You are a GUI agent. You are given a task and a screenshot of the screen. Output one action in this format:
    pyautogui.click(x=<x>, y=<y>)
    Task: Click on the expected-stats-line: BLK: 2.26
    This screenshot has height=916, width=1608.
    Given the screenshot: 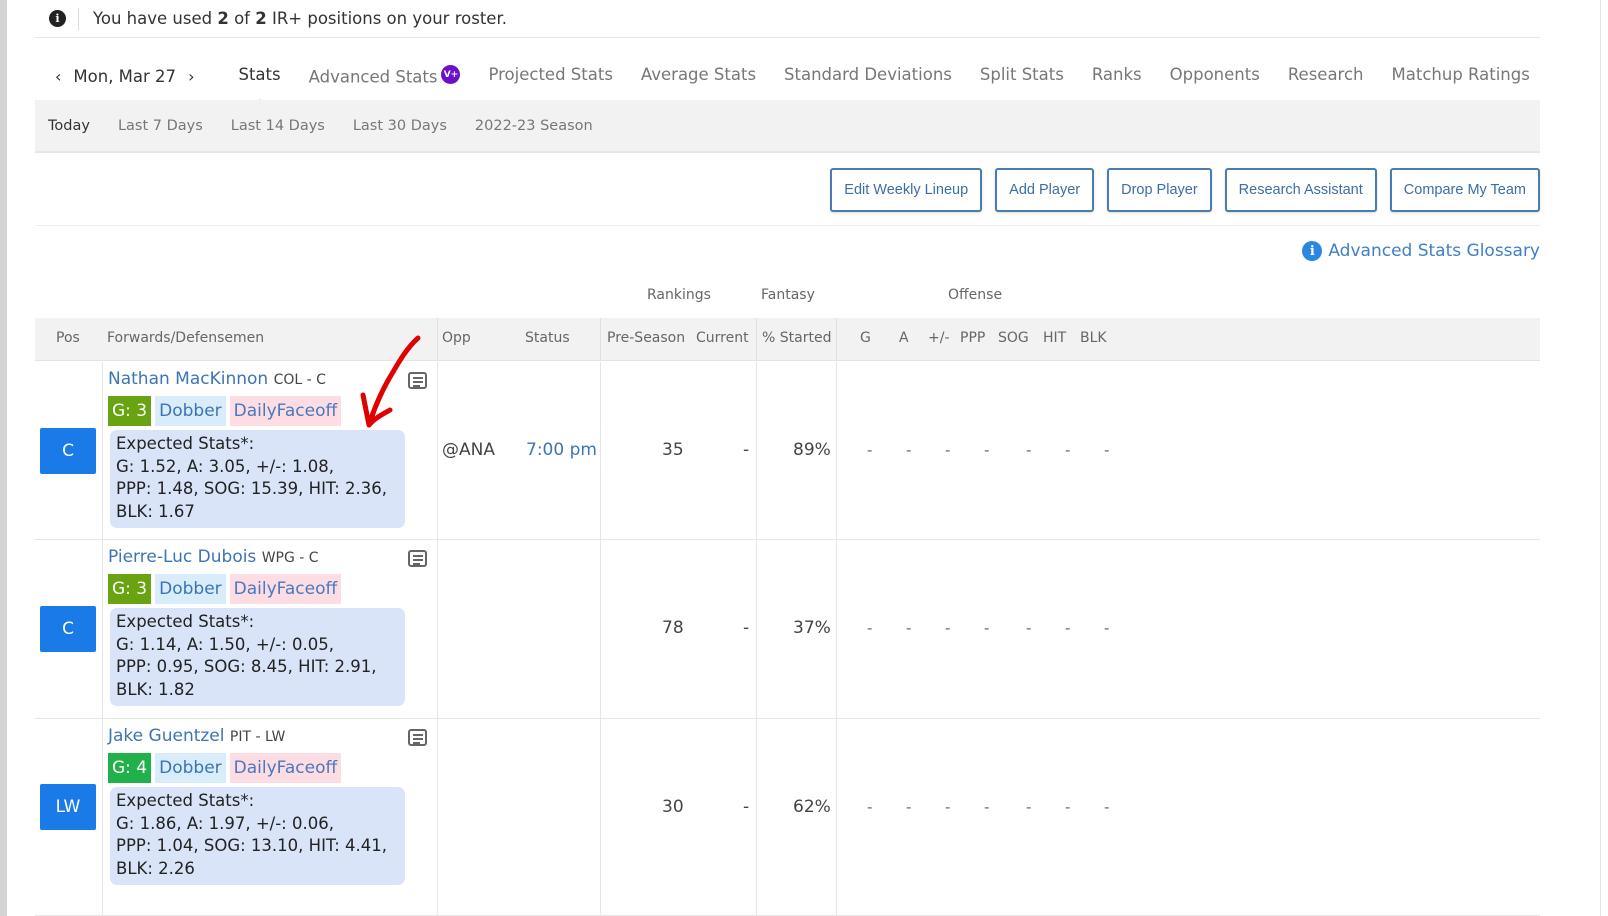 What is the action you would take?
    pyautogui.click(x=155, y=869)
    